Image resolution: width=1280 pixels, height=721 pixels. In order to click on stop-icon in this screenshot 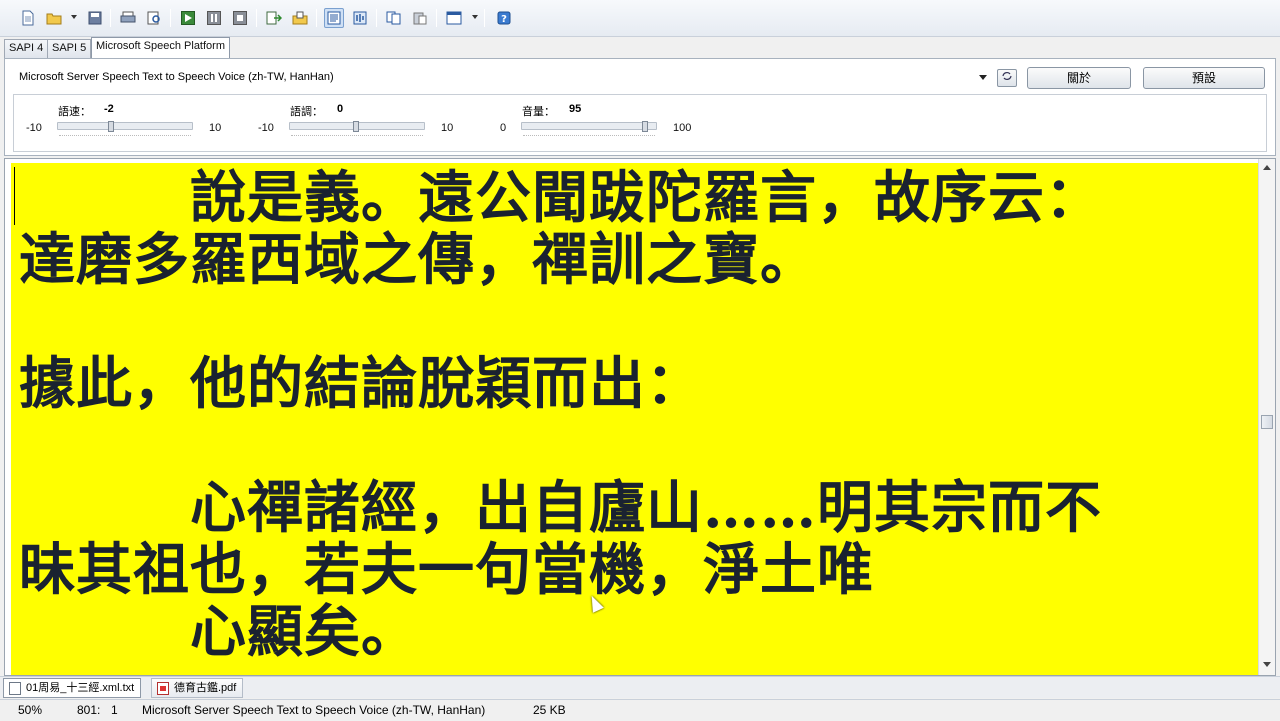, I will do `click(240, 18)`.